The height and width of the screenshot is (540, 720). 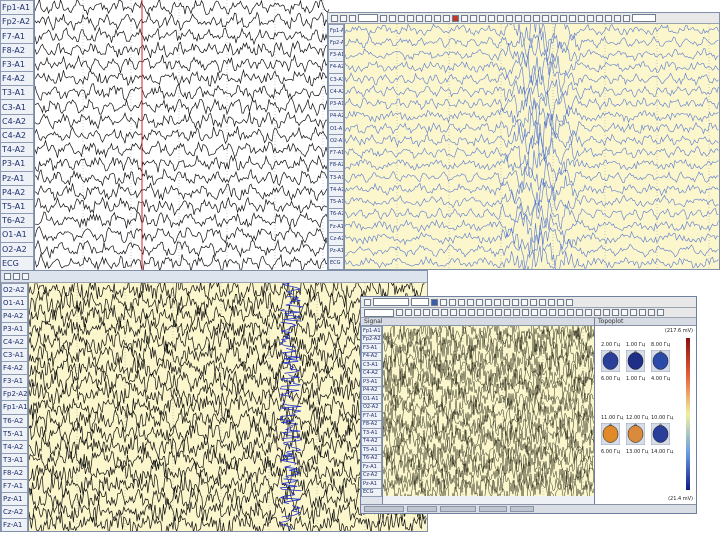 What do you see at coordinates (17, 164) in the screenshot?
I see `channel-label: P3-A1` at bounding box center [17, 164].